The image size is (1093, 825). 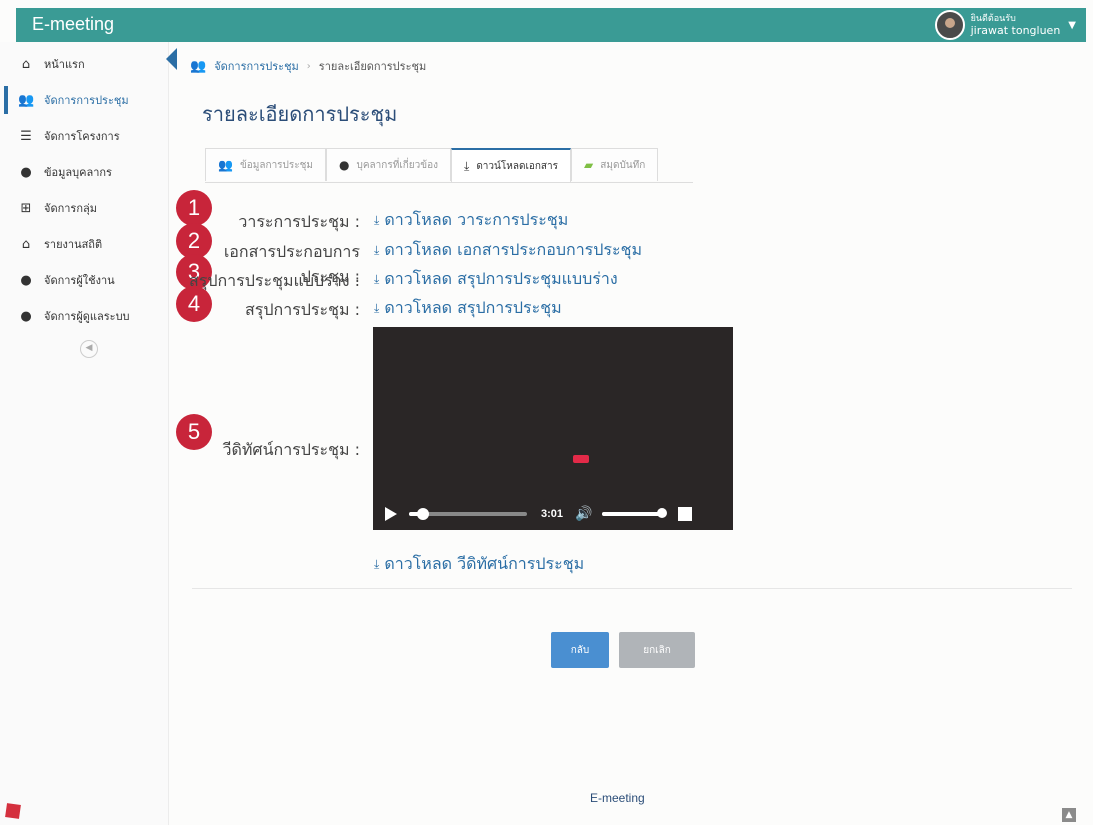 I want to click on download-agenda-link: ⤓ ดาวโหลด วาระการประชุม, so click(x=471, y=220).